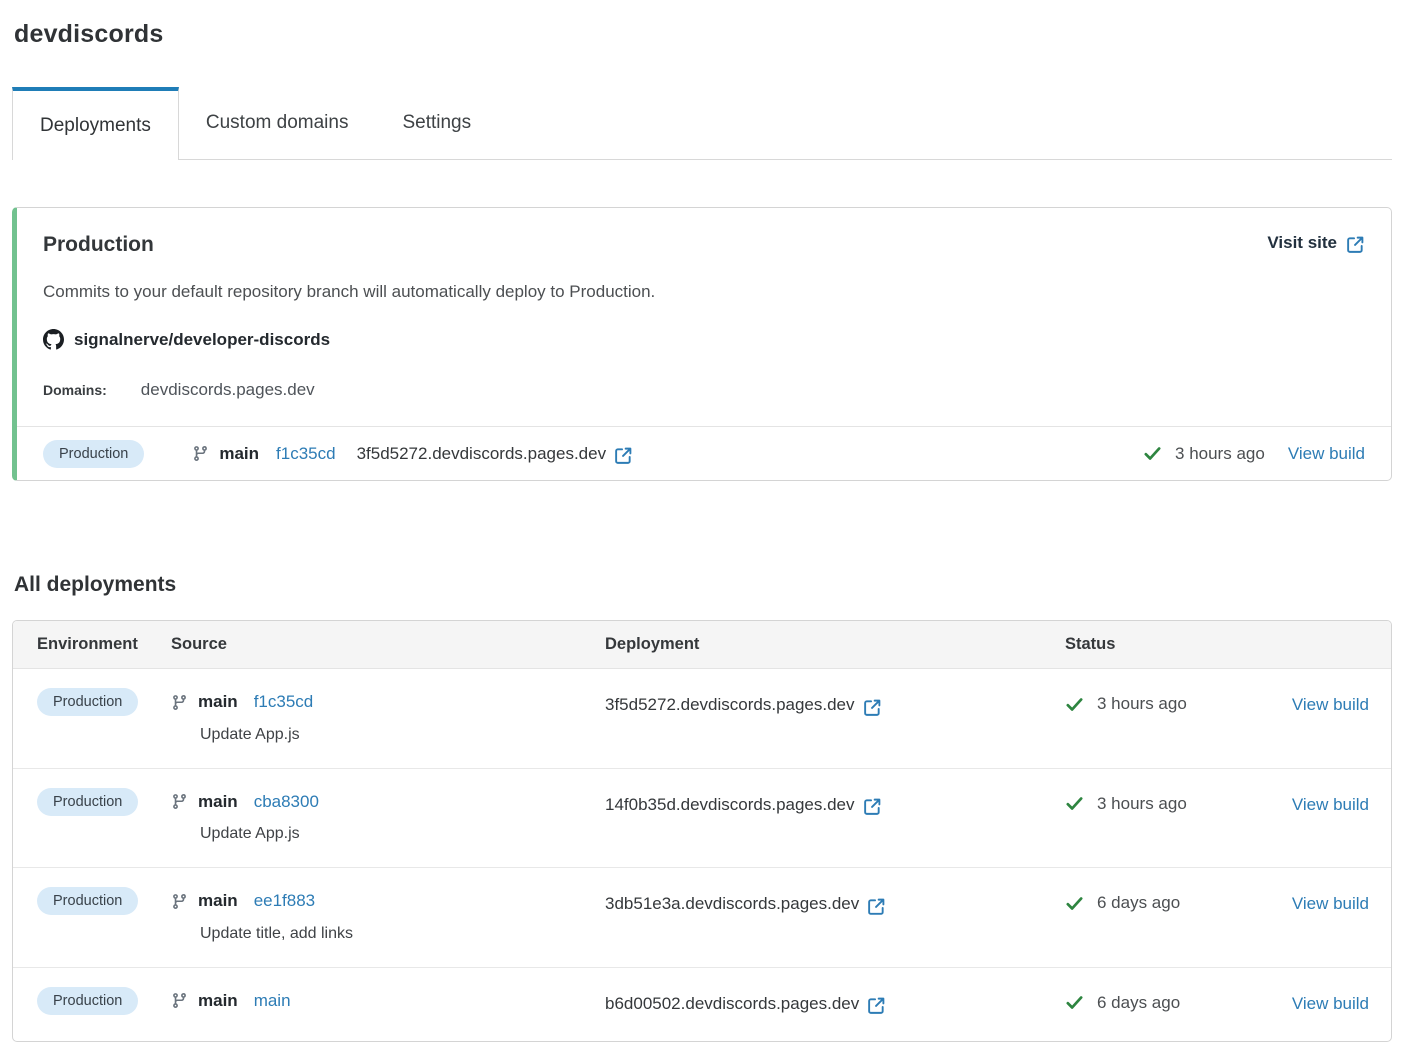  What do you see at coordinates (75, 390) in the screenshot?
I see `domains-label: Domains:` at bounding box center [75, 390].